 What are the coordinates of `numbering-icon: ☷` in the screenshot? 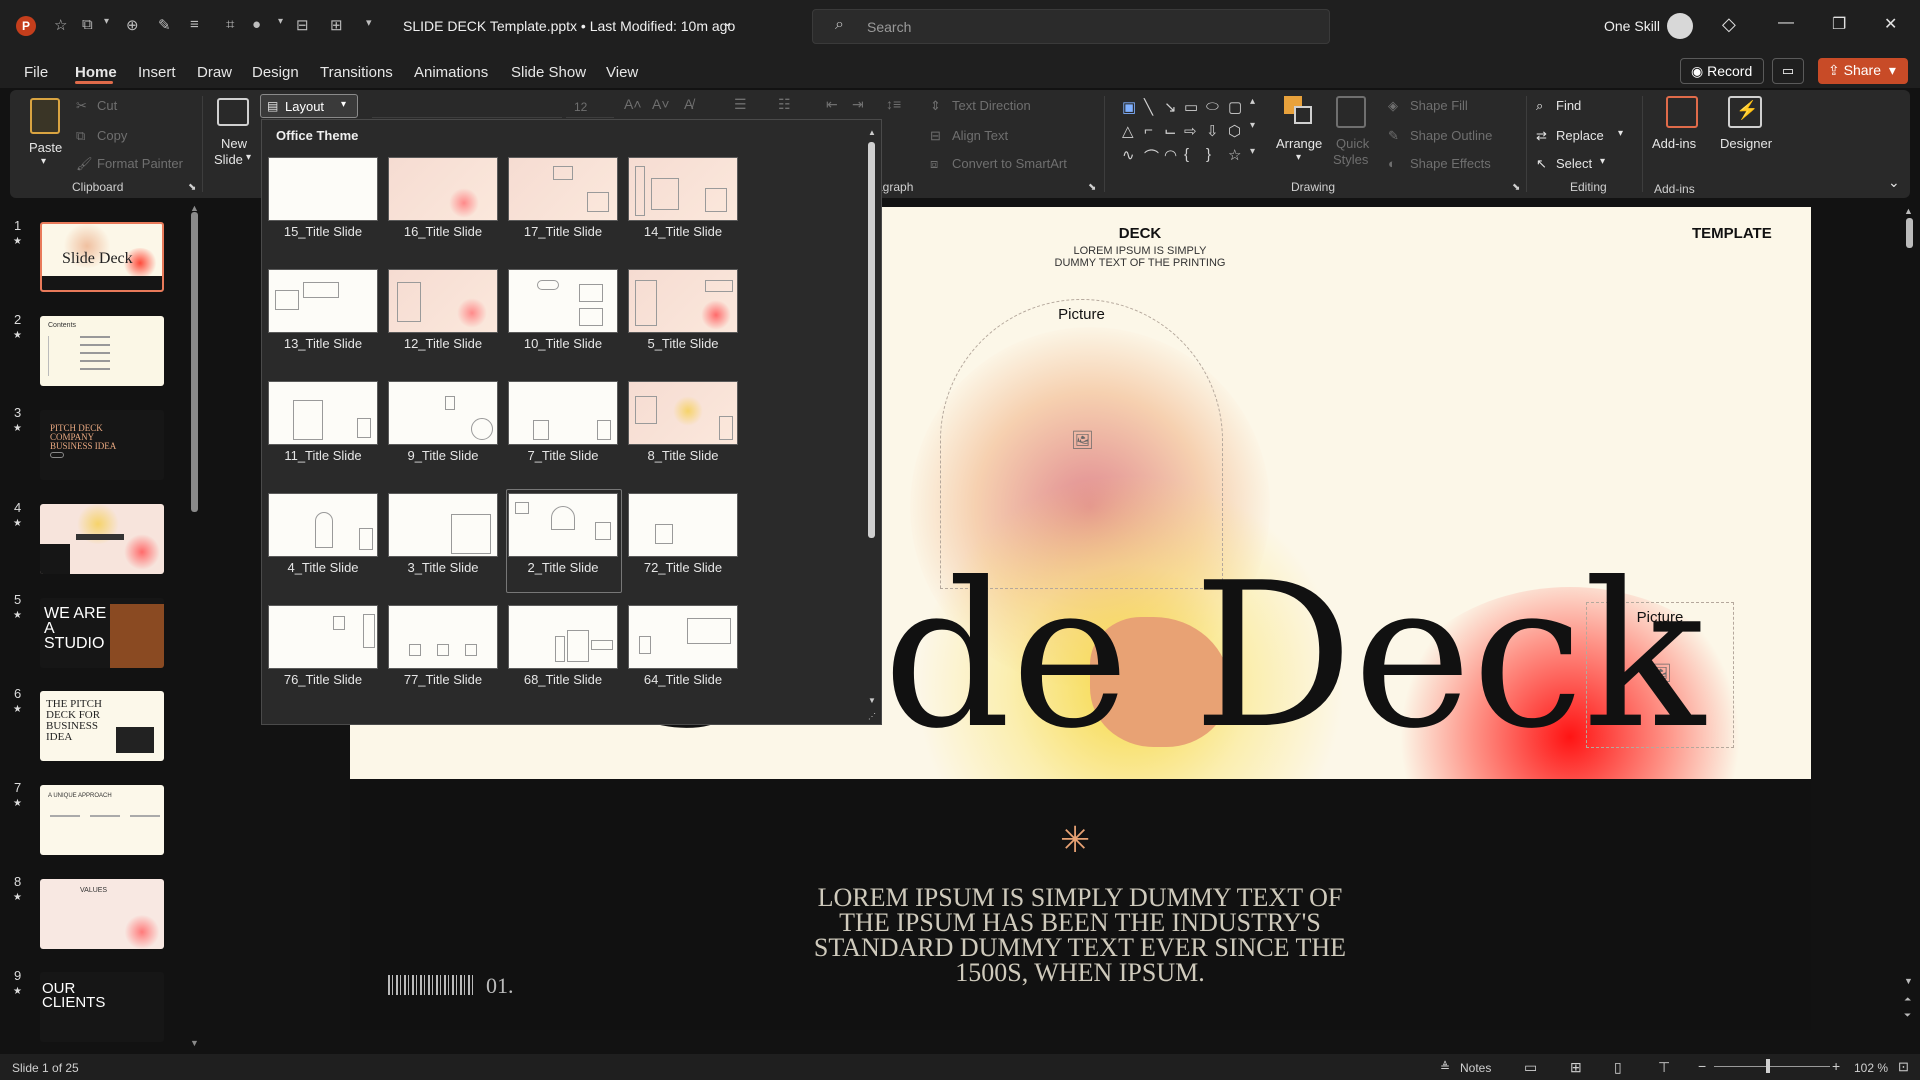 It's located at (784, 104).